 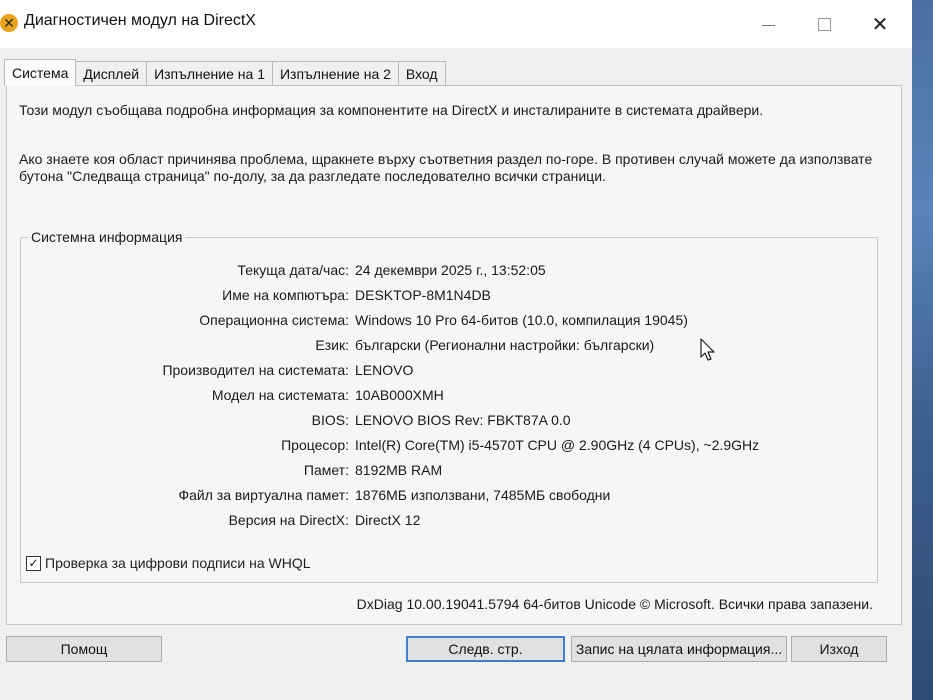 I want to click on info-value: 1876МБ използвани, 7485МБ свободни, so click(x=483, y=495).